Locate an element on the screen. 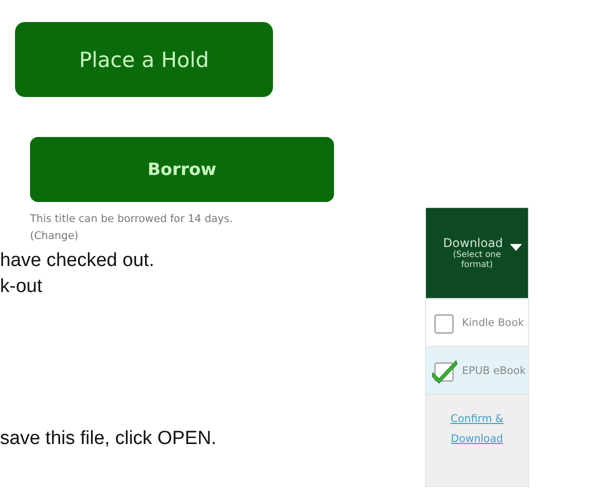  caret-icon is located at coordinates (516, 248).